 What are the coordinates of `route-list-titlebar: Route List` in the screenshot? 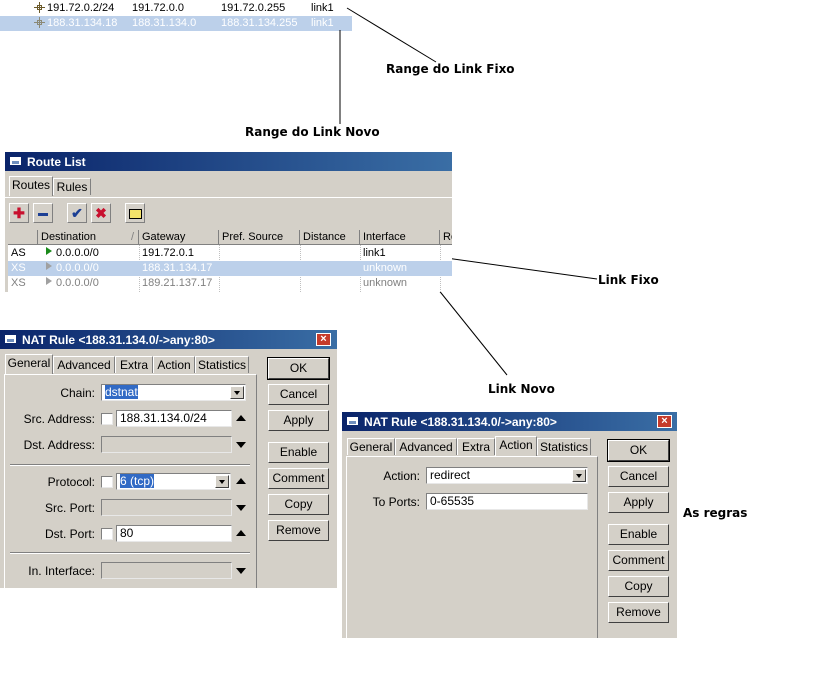 It's located at (228, 161).